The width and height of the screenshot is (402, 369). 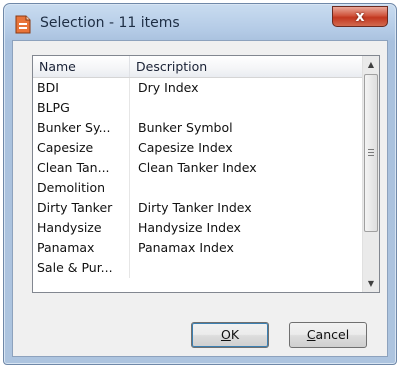 I want to click on row-name: Panamax, so click(x=81, y=248).